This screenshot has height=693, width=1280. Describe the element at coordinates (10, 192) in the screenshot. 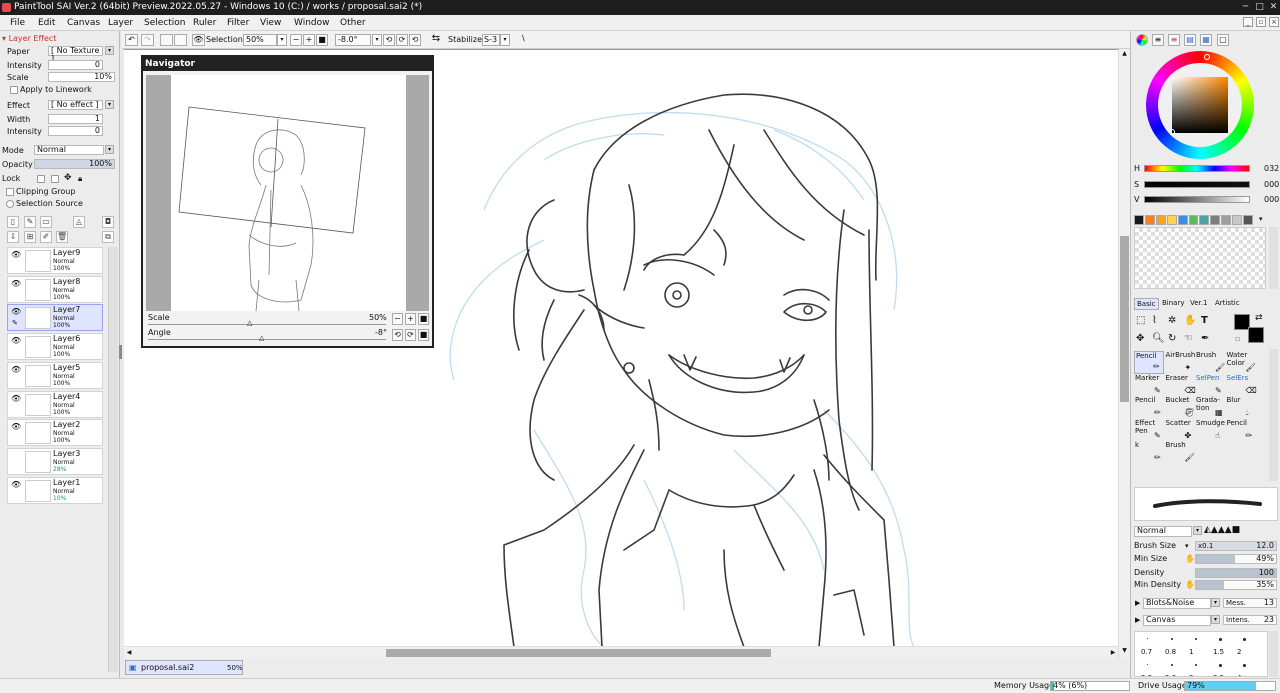

I see `clipping-group-checkbox` at that location.